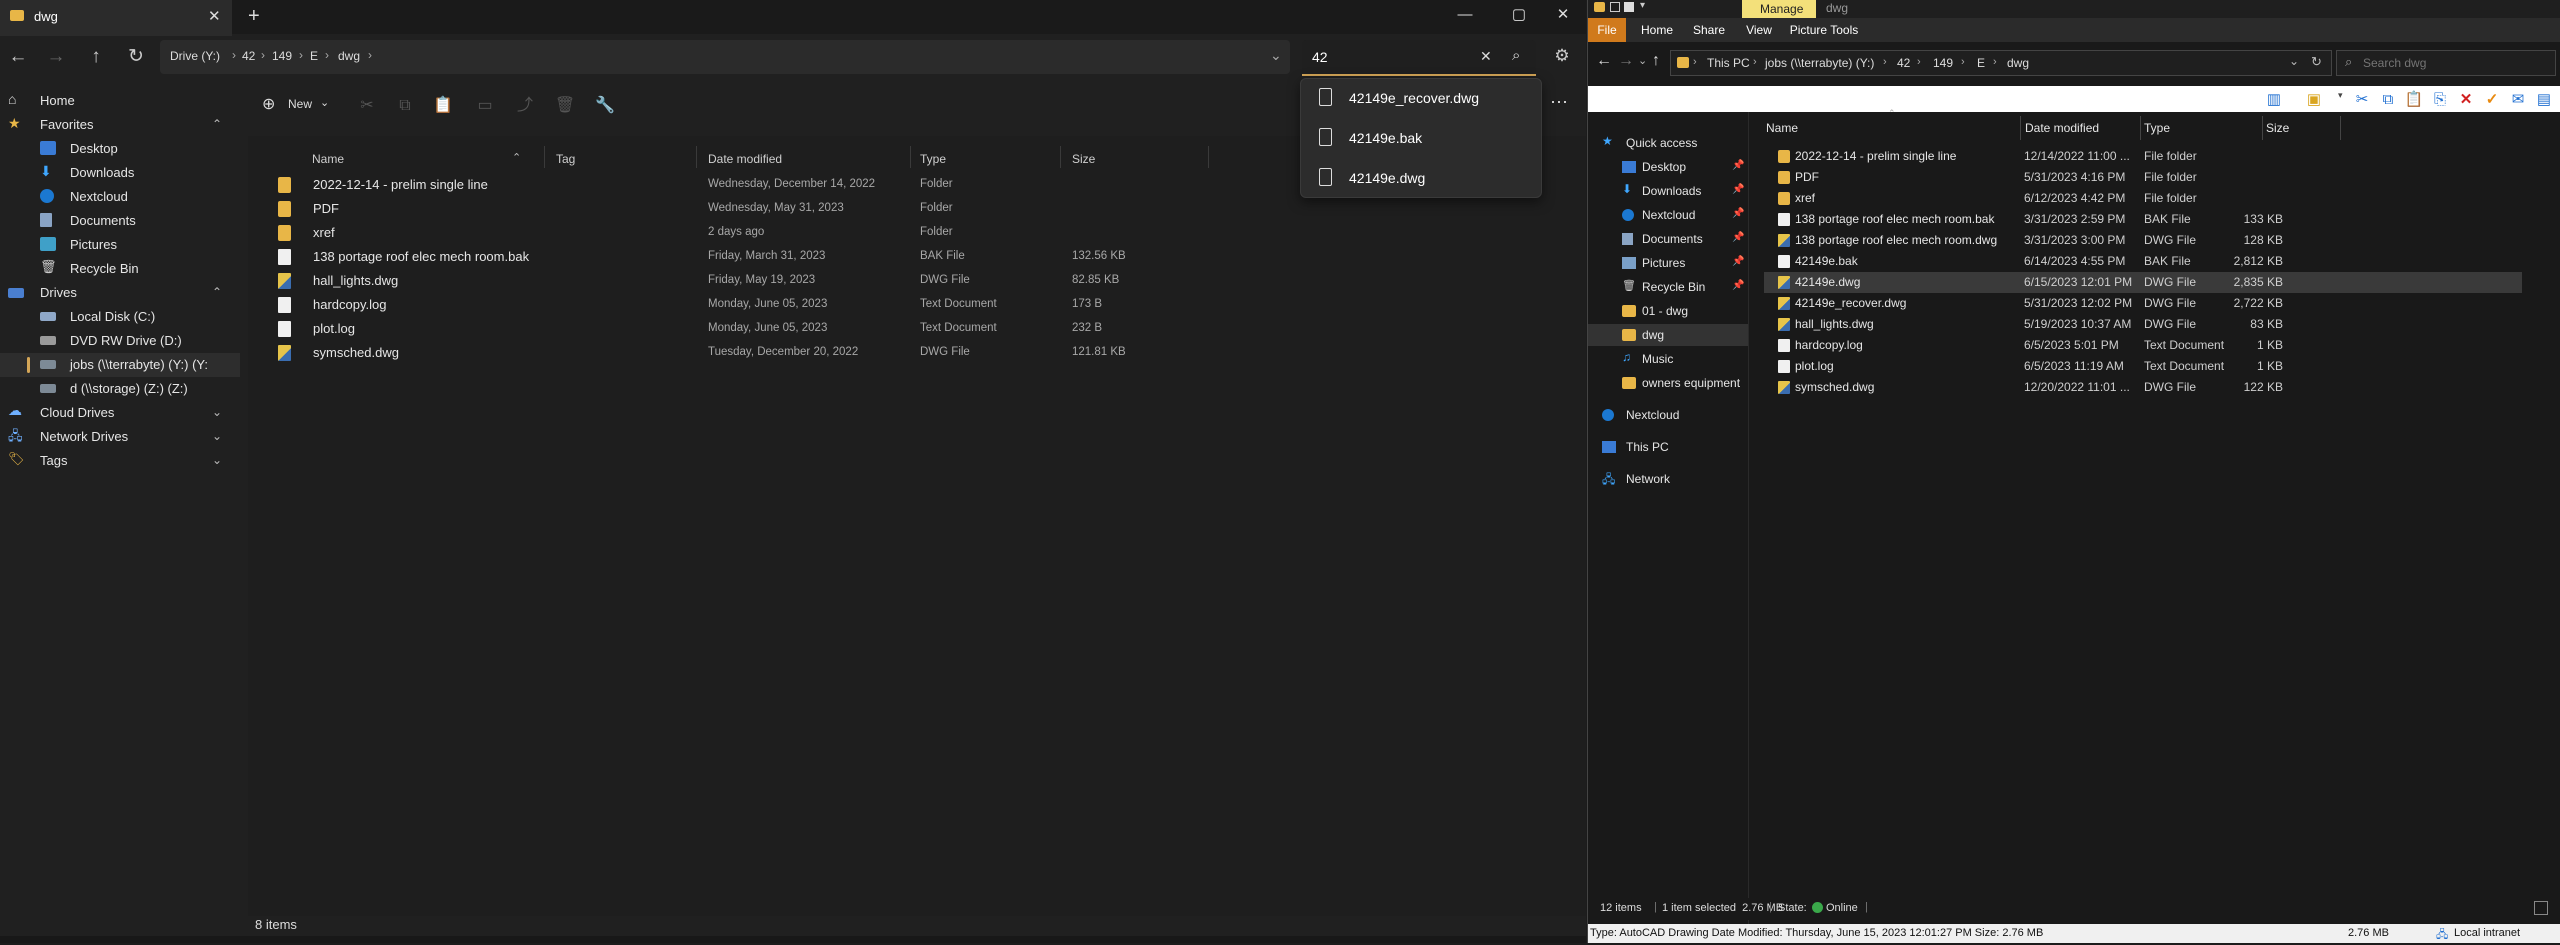 Image resolution: width=2560 pixels, height=945 pixels. What do you see at coordinates (565, 159) in the screenshot?
I see `column-header-tag: Tag` at bounding box center [565, 159].